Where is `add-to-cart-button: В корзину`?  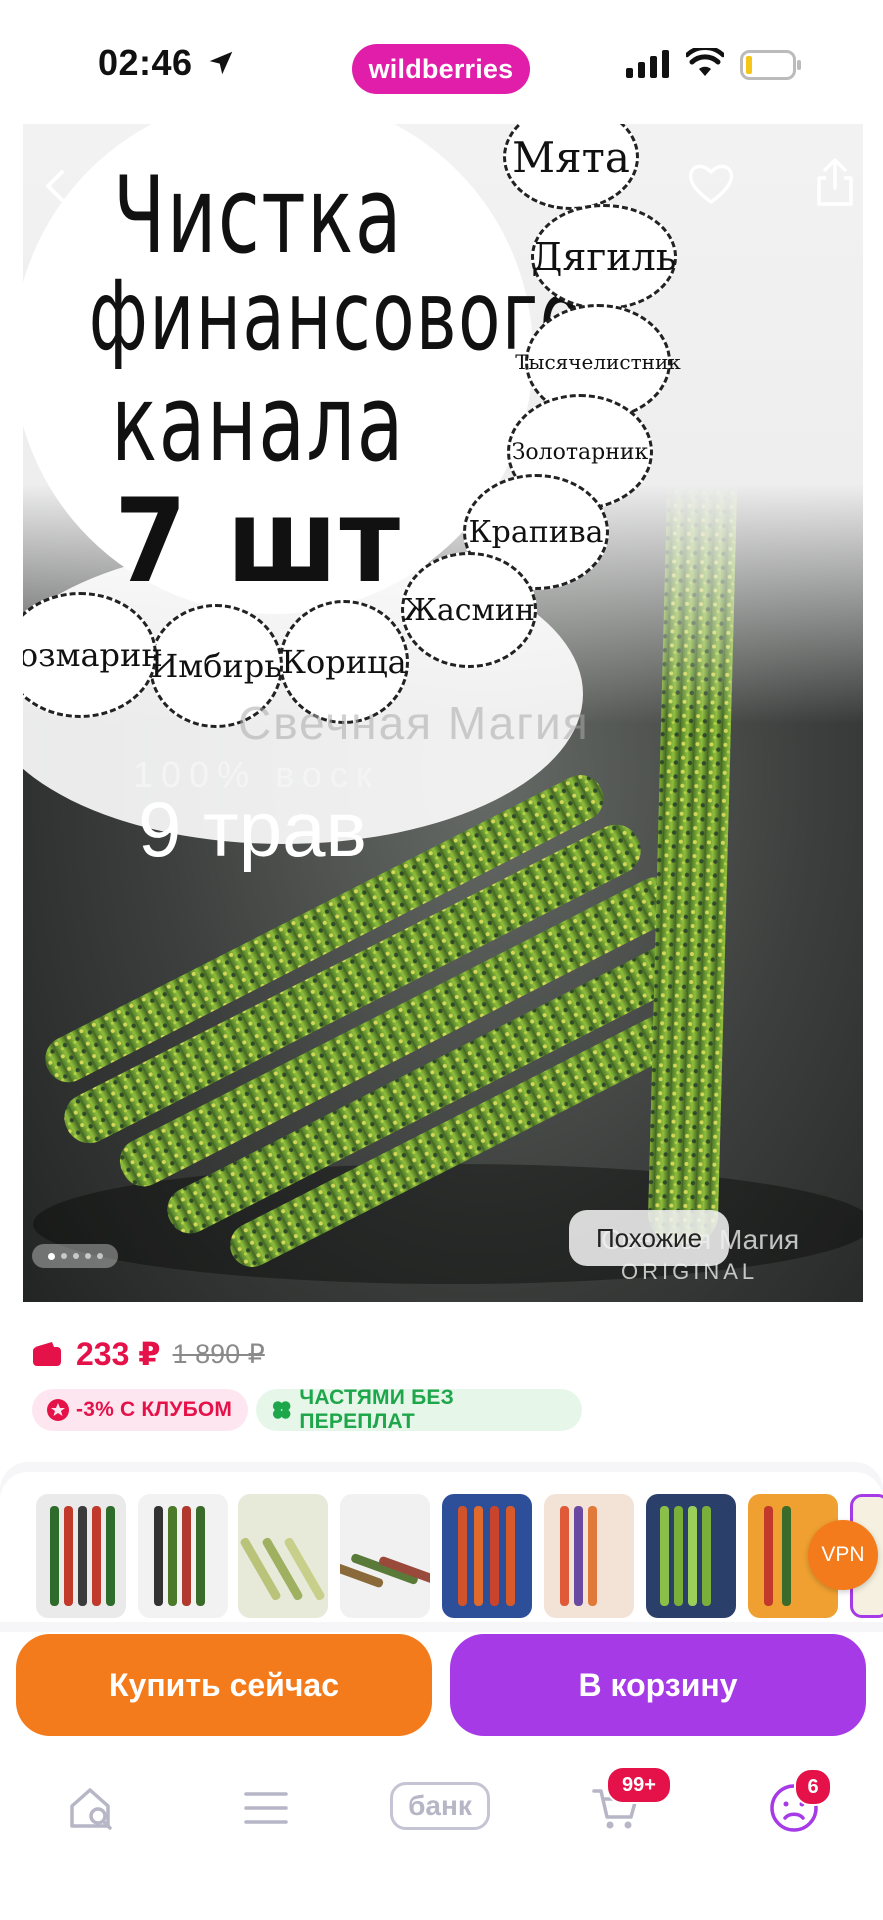 add-to-cart-button: В корзину is located at coordinates (658, 1685).